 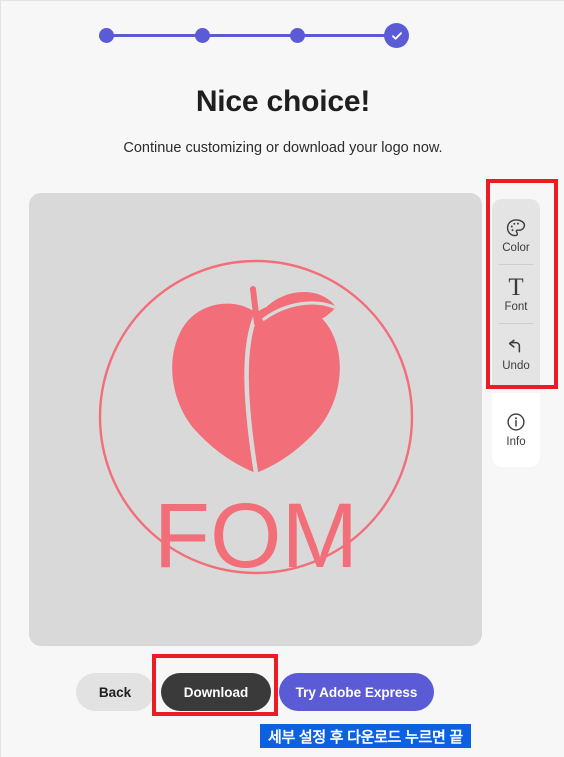 What do you see at coordinates (516, 307) in the screenshot?
I see `toolbar-item-font-label: Font` at bounding box center [516, 307].